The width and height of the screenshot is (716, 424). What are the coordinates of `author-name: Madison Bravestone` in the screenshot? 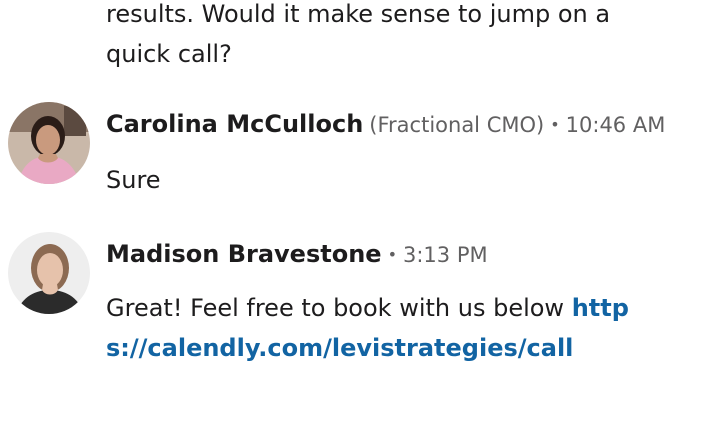 It's located at (244, 254).